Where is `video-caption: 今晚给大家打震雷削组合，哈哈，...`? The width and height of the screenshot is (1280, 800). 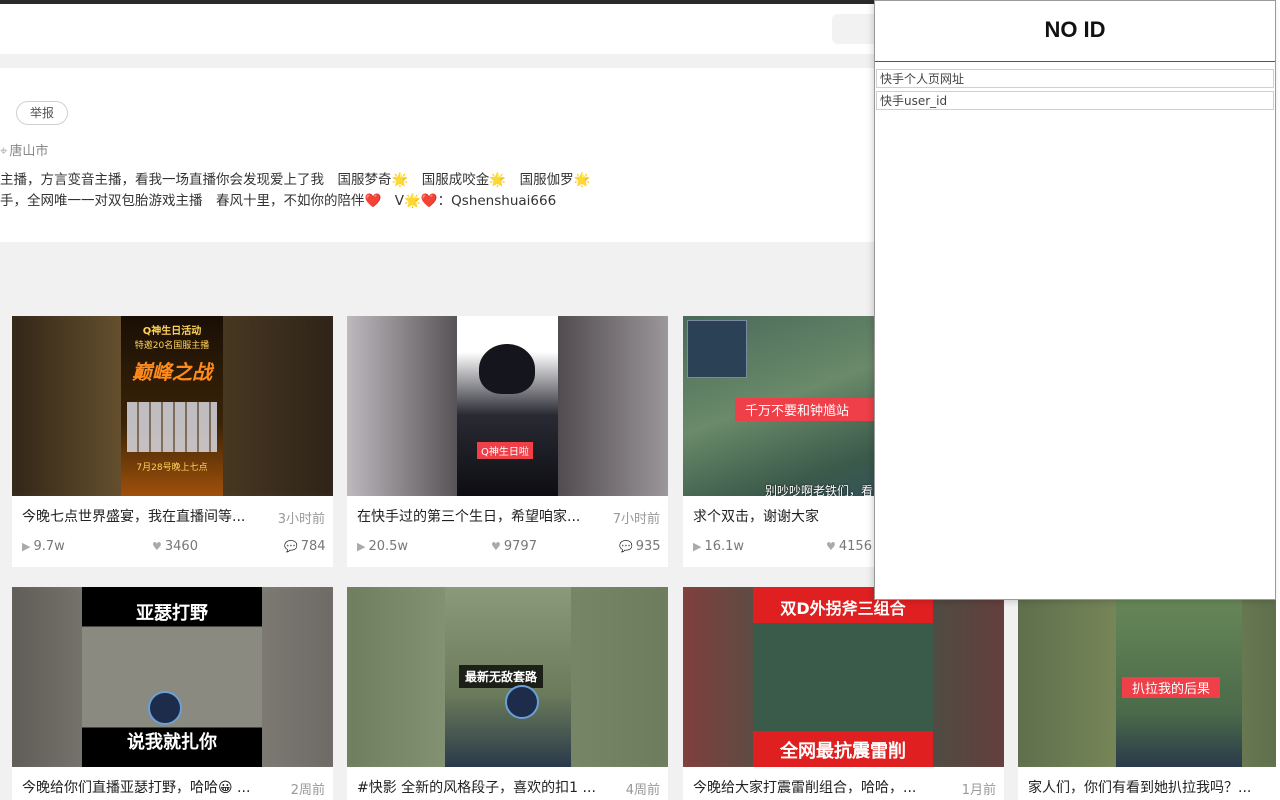 video-caption: 今晚给大家打震雷削组合，哈哈，... is located at coordinates (813, 787).